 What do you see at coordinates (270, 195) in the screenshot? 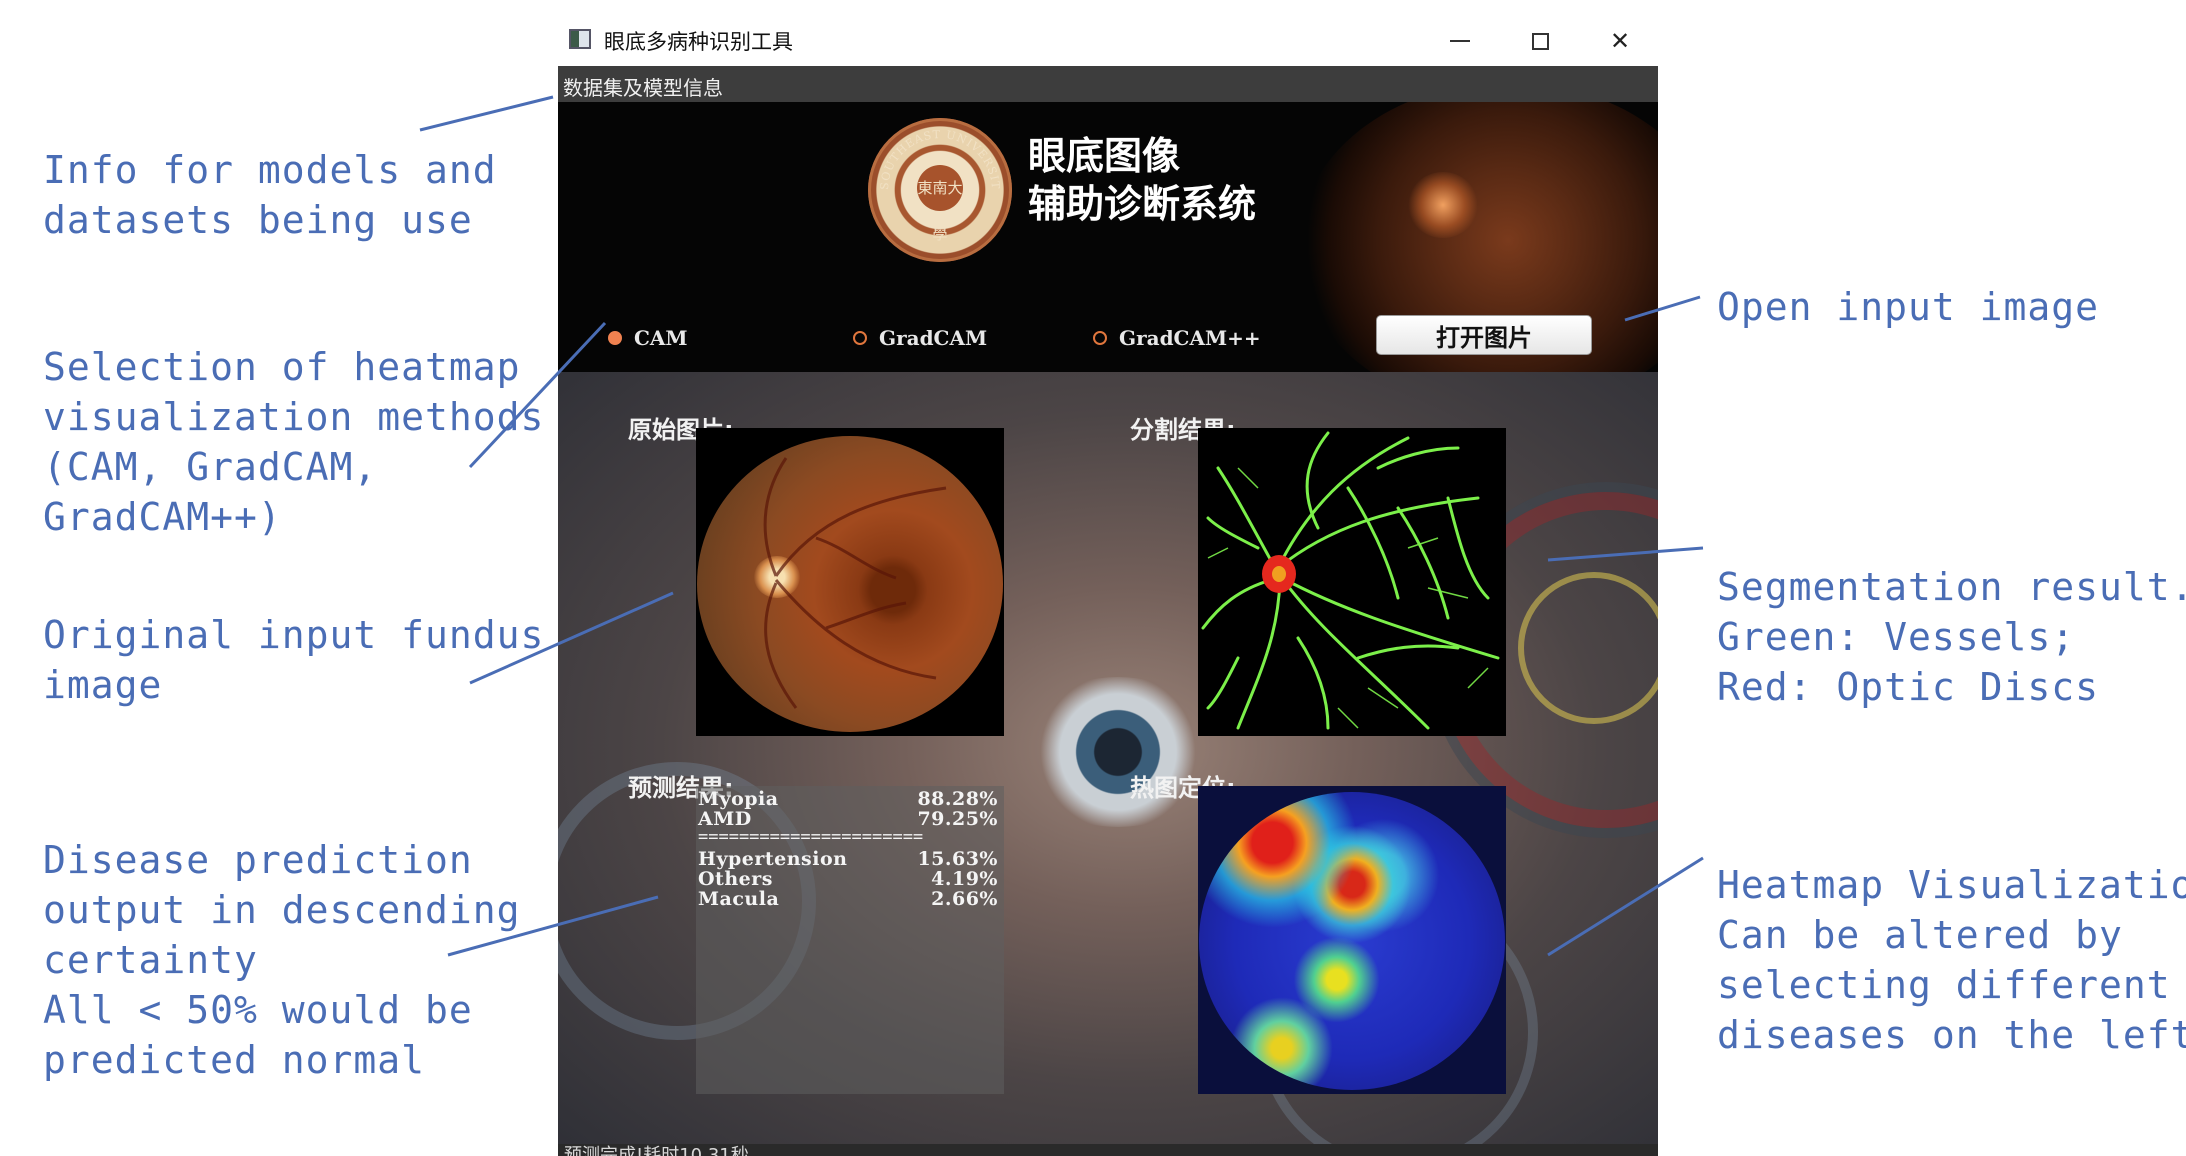
I see `annotation-info: Info for models and datasets being use` at bounding box center [270, 195].